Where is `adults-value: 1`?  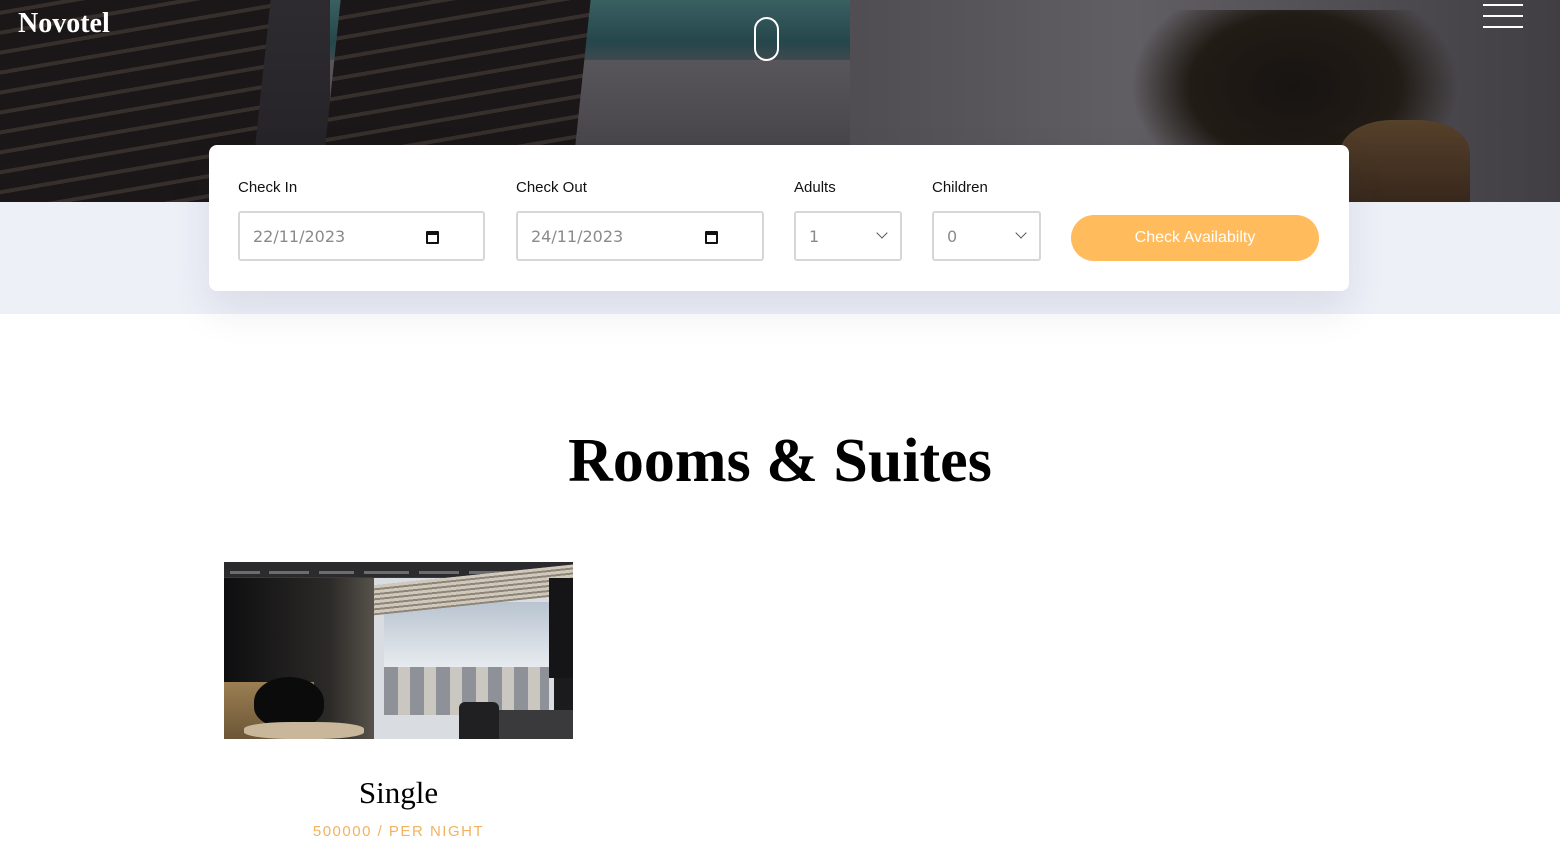
adults-value: 1 is located at coordinates (814, 236).